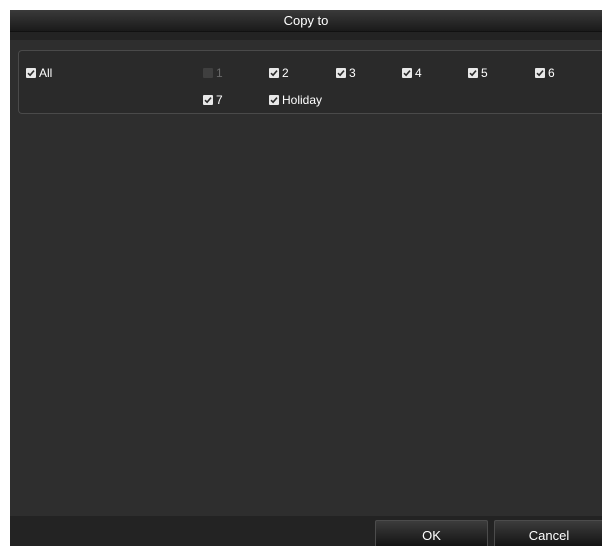 This screenshot has width=602, height=551. Describe the element at coordinates (219, 73) in the screenshot. I see `checkbox-label: 1` at that location.